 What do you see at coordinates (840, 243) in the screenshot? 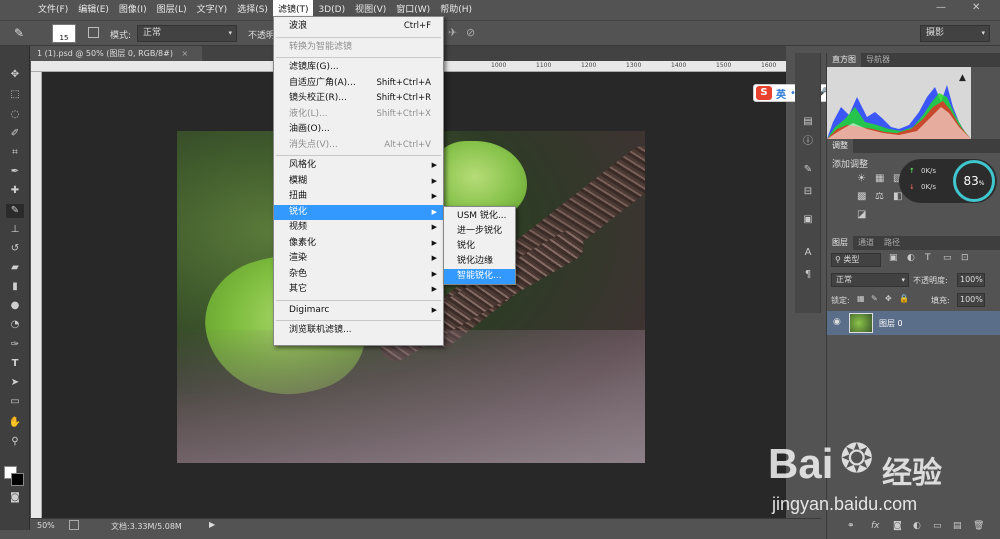
I see `tab-layers: 图层` at bounding box center [840, 243].